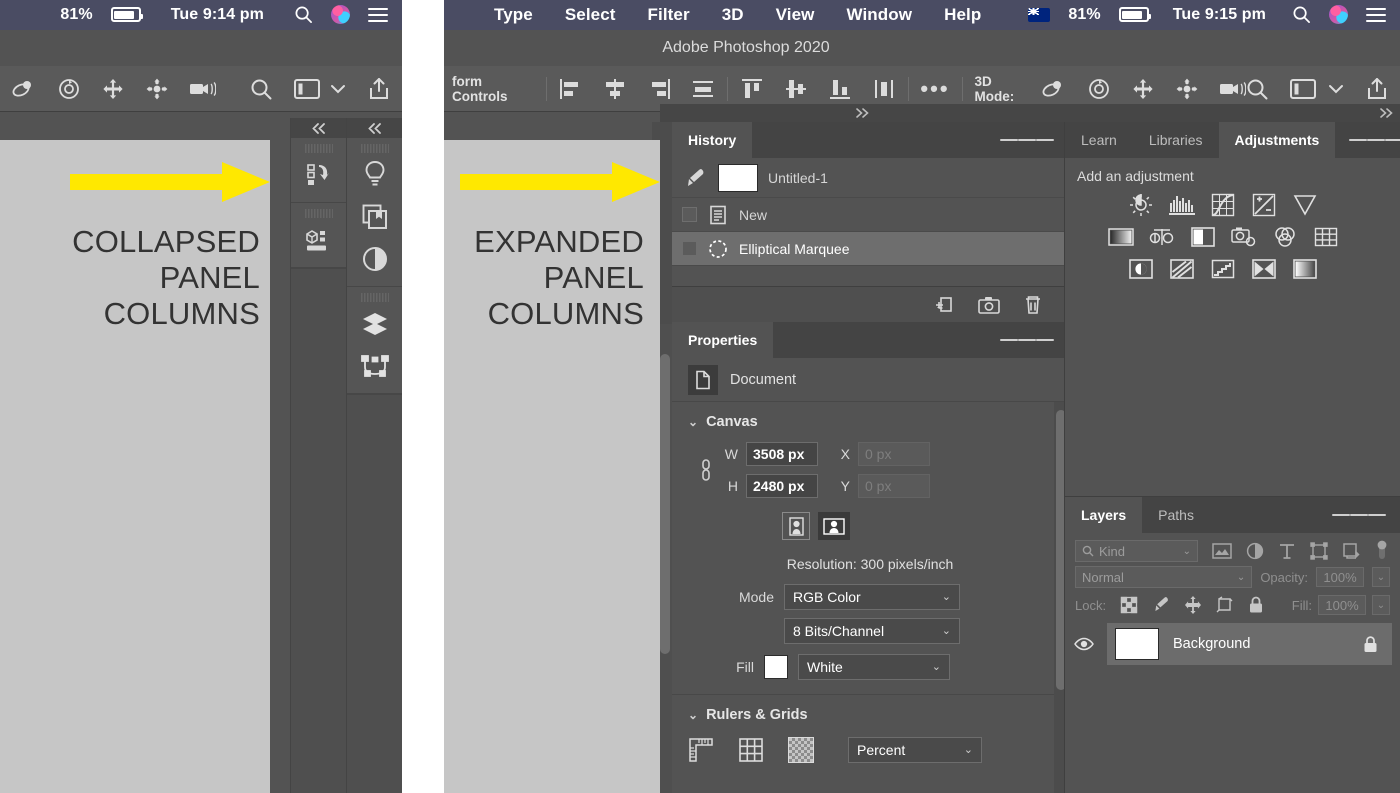  Describe the element at coordinates (874, 667) in the screenshot. I see `fill-select: White ⌄` at that location.